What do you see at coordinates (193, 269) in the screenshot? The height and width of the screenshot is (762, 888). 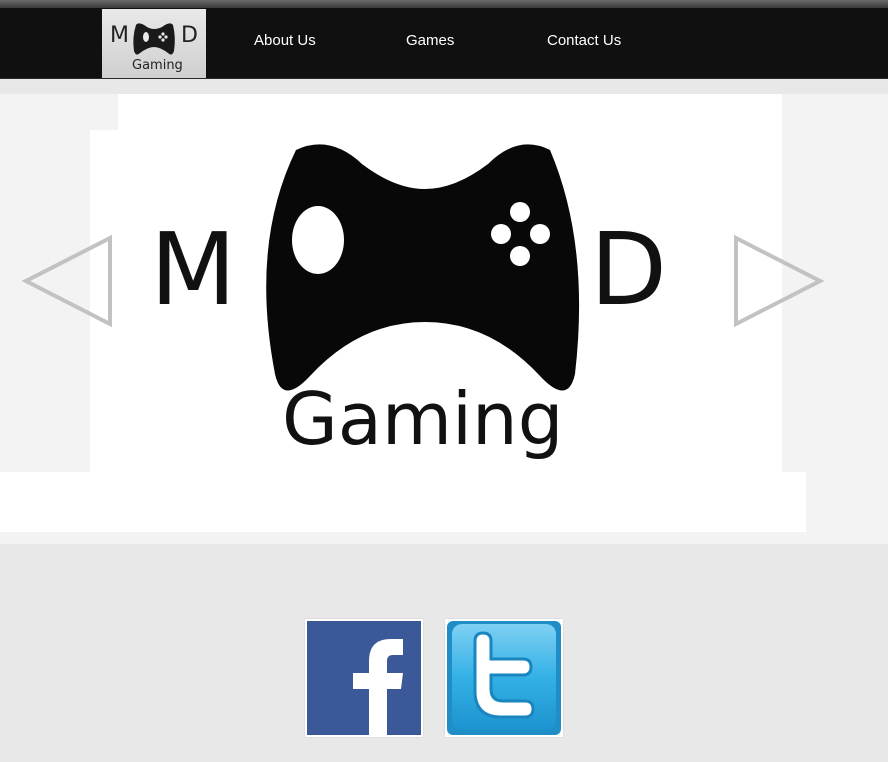 I see `slide-logo-letter-left: M` at bounding box center [193, 269].